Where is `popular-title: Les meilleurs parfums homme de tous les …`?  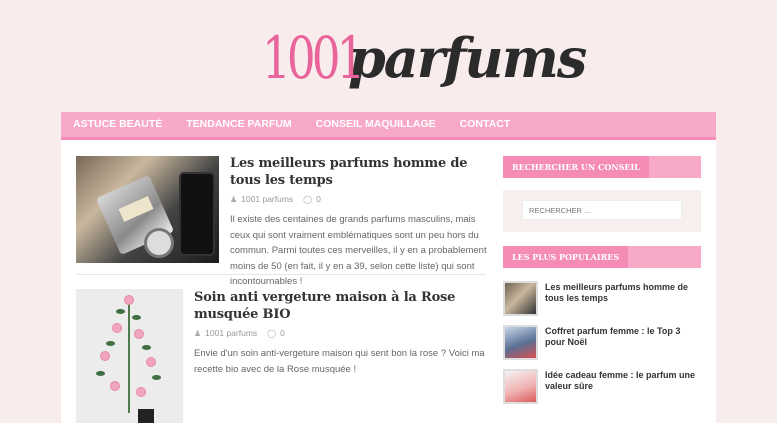 popular-title: Les meilleurs parfums homme de tous les … is located at coordinates (623, 293).